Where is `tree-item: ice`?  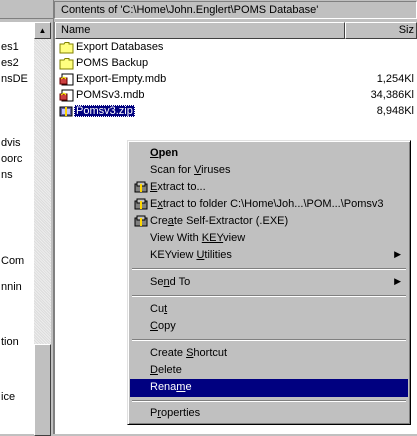 tree-item: ice is located at coordinates (8, 397).